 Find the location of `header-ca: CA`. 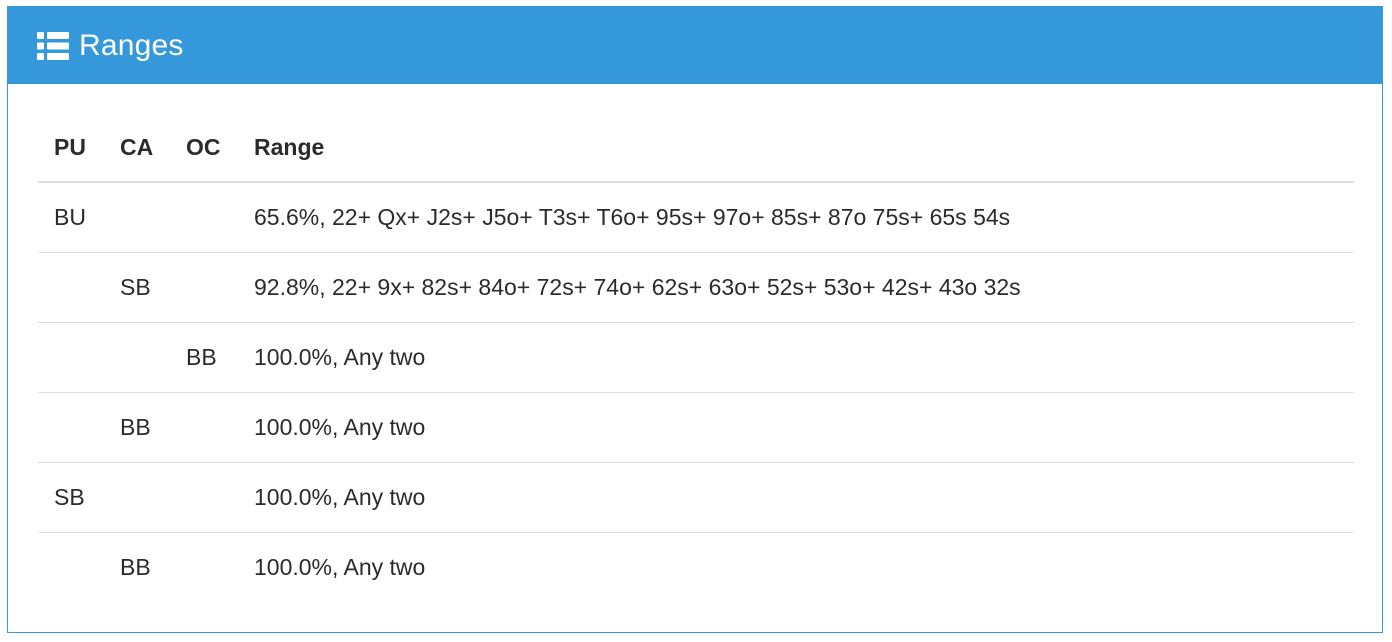

header-ca: CA is located at coordinates (137, 156).